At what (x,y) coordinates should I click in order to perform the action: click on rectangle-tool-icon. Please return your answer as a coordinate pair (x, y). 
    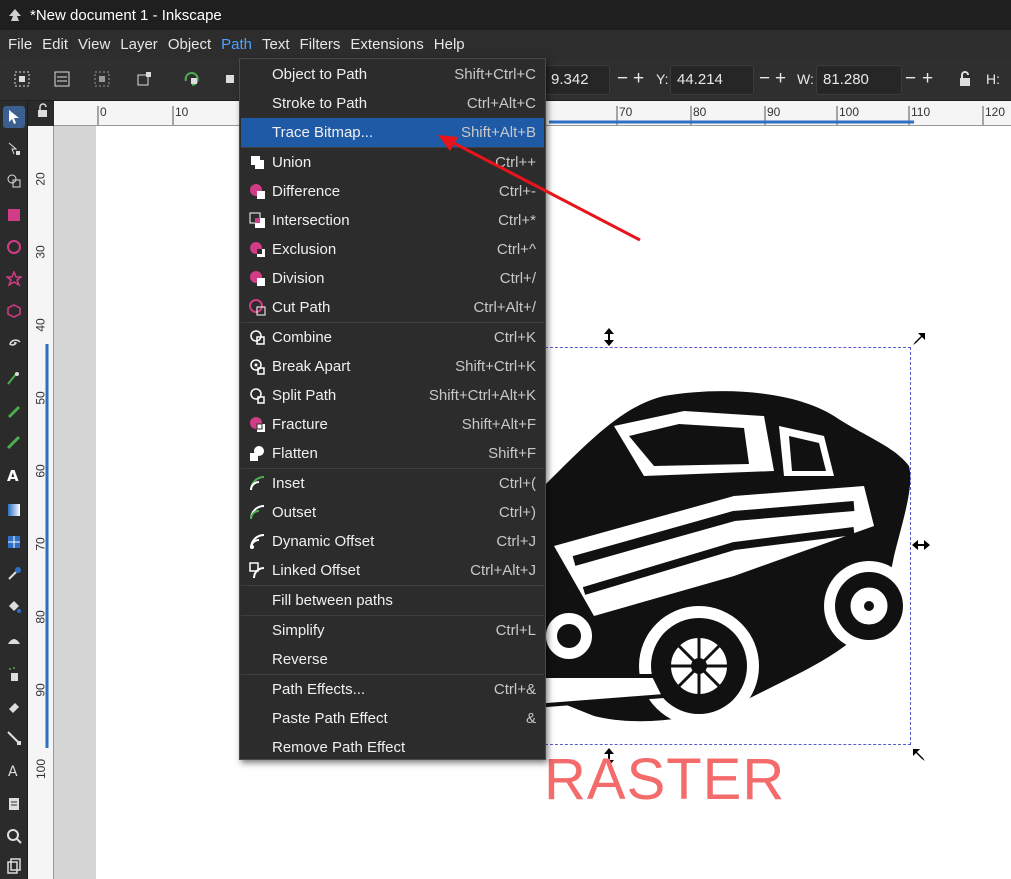
    Looking at the image, I should click on (14, 215).